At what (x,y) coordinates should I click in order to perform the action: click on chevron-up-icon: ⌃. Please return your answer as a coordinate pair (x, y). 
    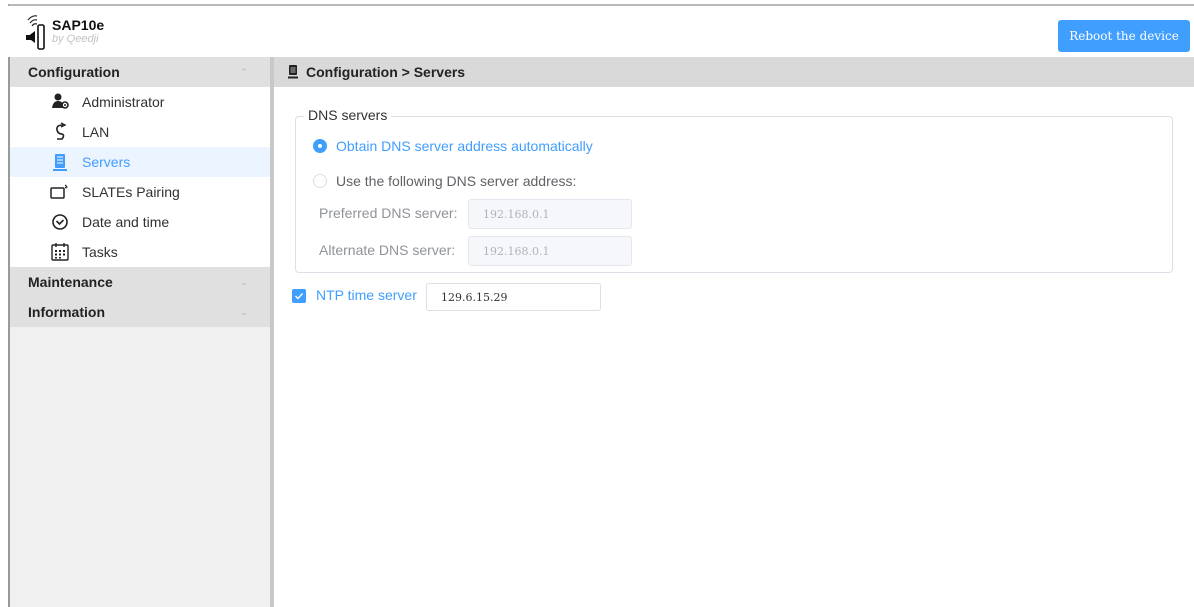
    Looking at the image, I should click on (244, 72).